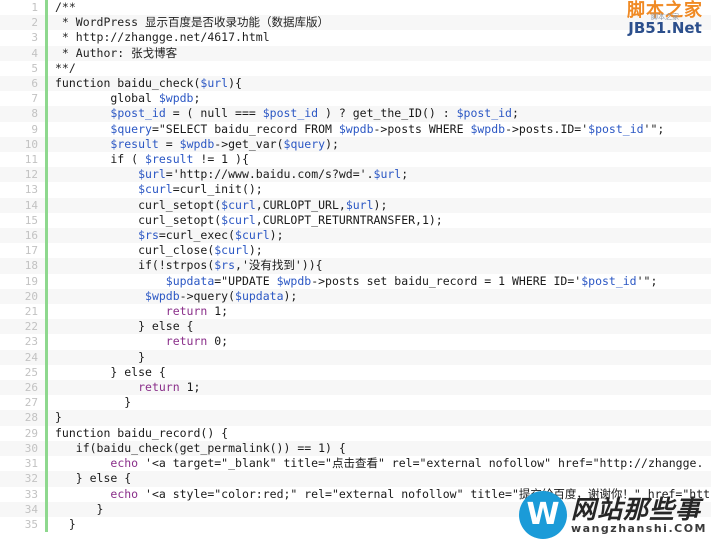 This screenshot has width=711, height=541. I want to click on code-line-content: if(baidu_check(get_permalink()) == 1) {, so click(379, 448).